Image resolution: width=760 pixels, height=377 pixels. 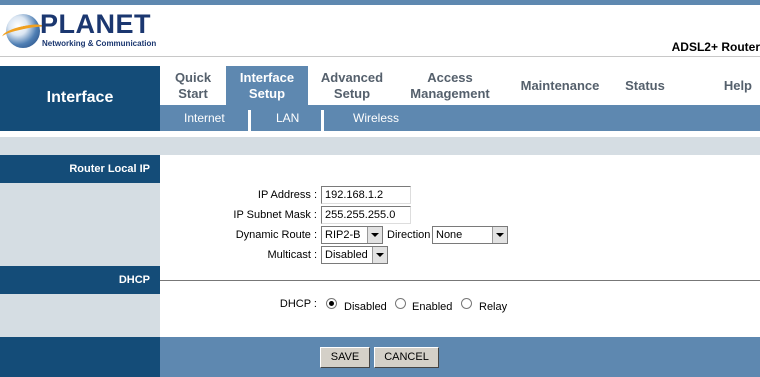 What do you see at coordinates (287, 118) in the screenshot?
I see `subtab-lan: LAN` at bounding box center [287, 118].